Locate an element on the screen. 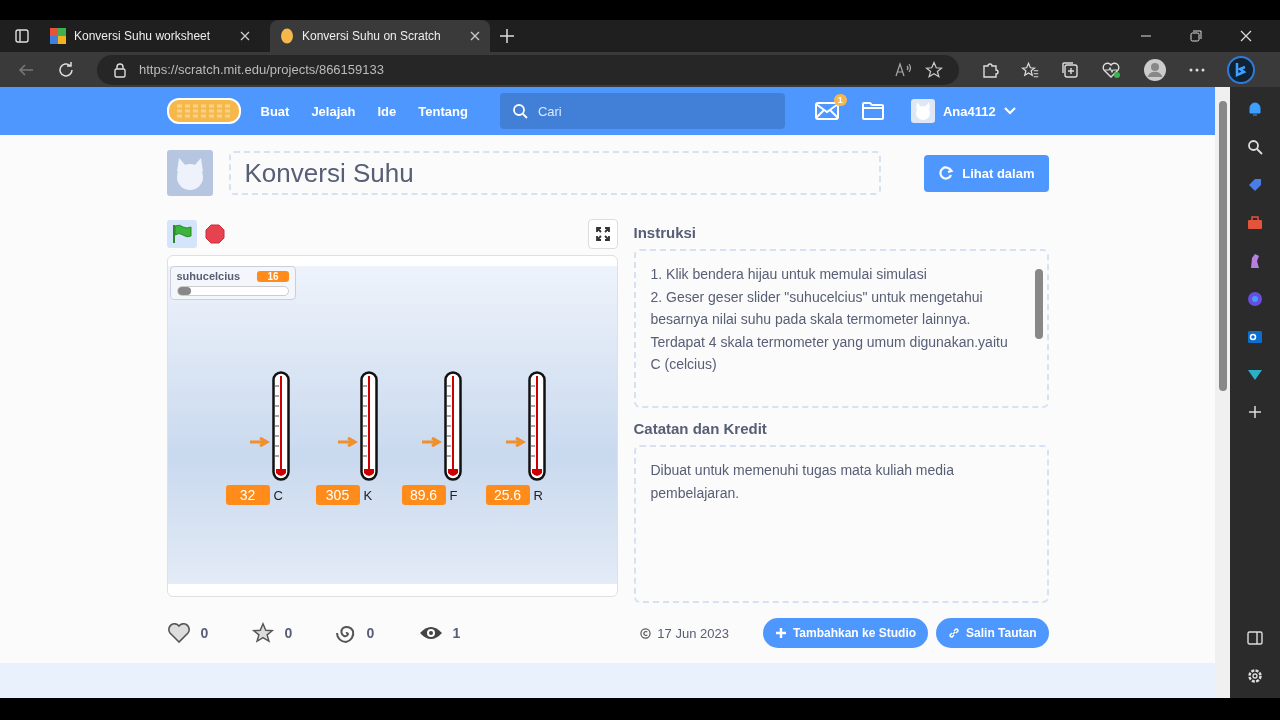  temperature-value: 89.6 is located at coordinates (423, 495).